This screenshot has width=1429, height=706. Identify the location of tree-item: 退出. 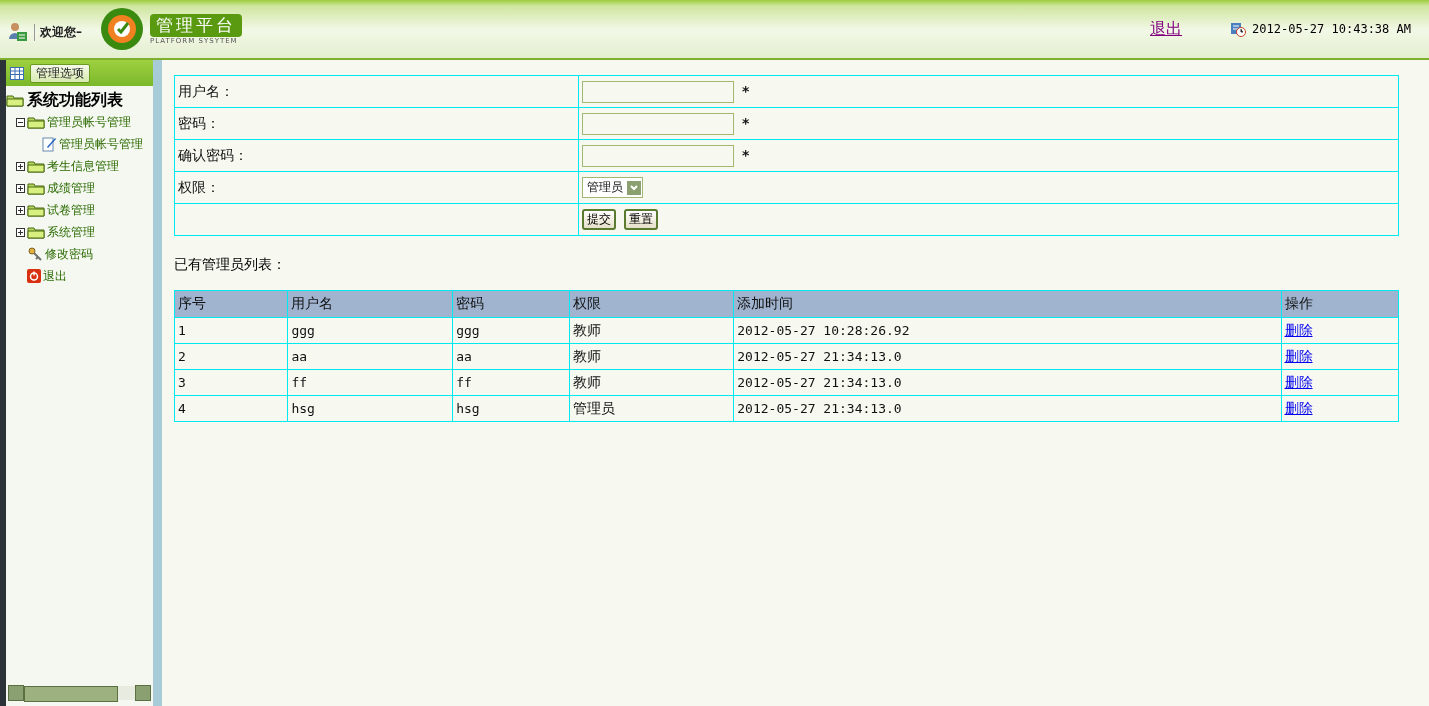
(79, 276).